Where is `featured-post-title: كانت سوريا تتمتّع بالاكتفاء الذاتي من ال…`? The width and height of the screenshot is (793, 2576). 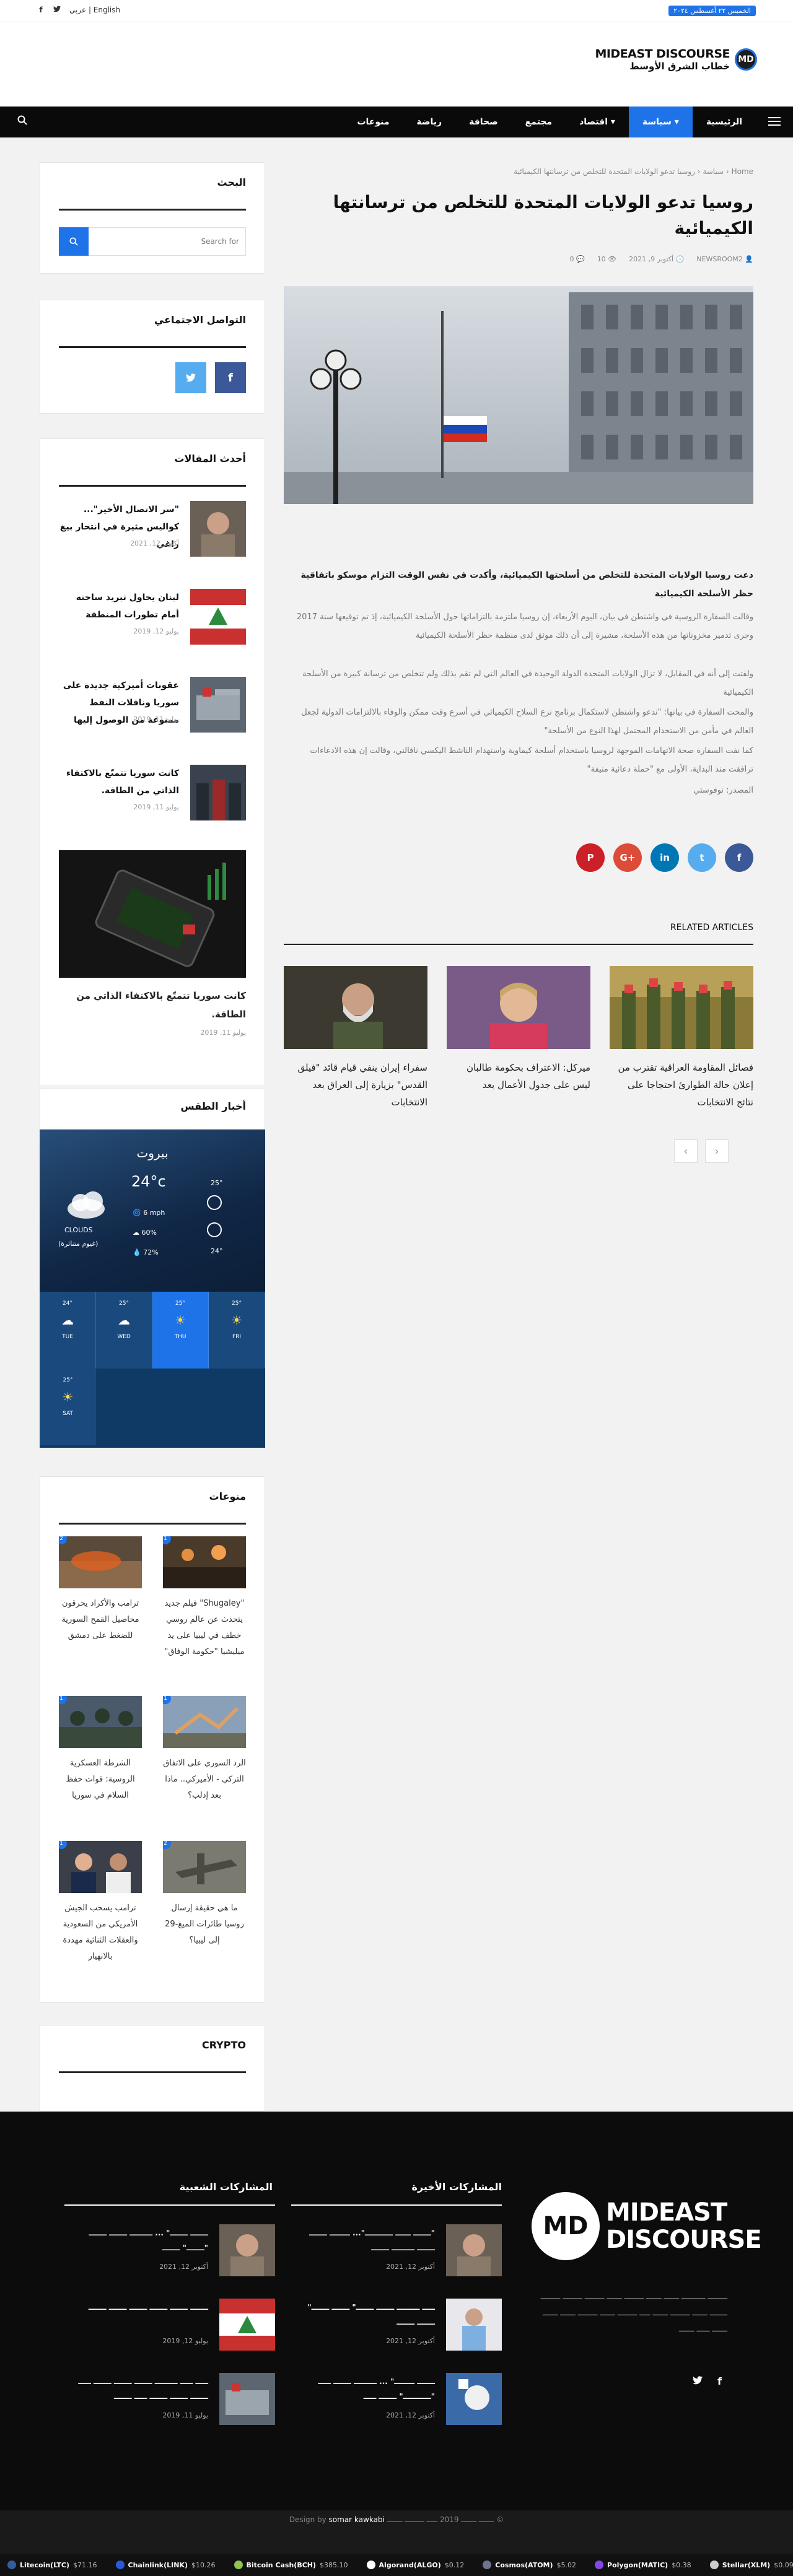 featured-post-title: كانت سوريا تتمتّع بالاكتفاء الذاتي من ال… is located at coordinates (152, 1005).